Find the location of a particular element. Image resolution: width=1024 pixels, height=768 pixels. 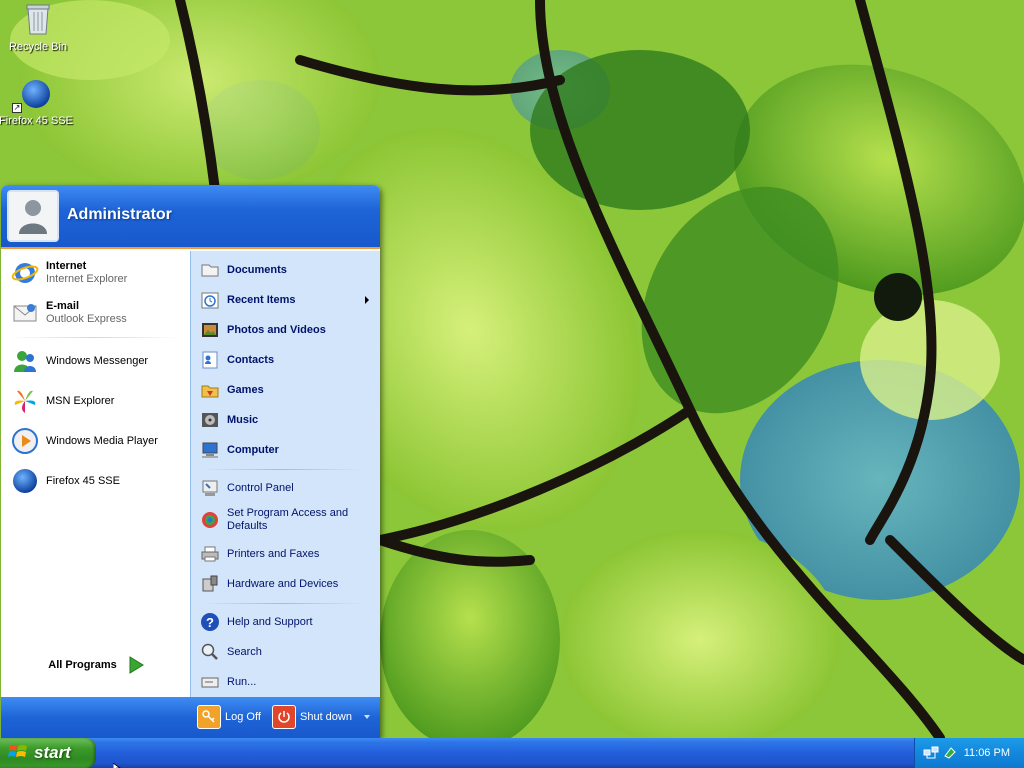

outlook-express-icon is located at coordinates (25, 313).